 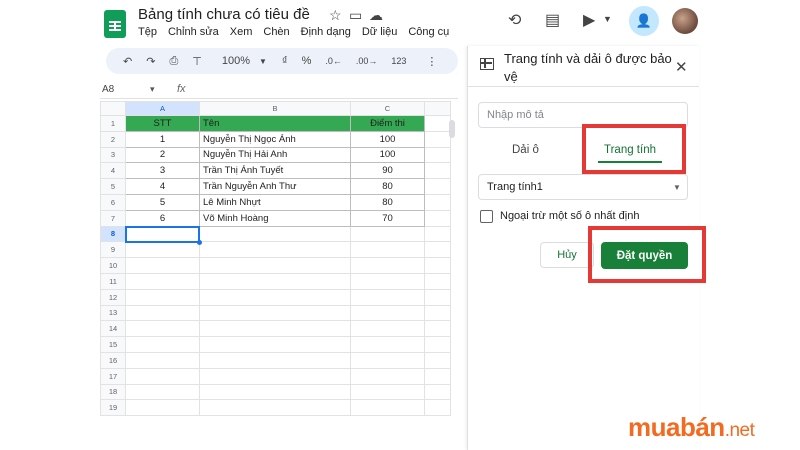 What do you see at coordinates (108, 89) in the screenshot?
I see `name-box: A8` at bounding box center [108, 89].